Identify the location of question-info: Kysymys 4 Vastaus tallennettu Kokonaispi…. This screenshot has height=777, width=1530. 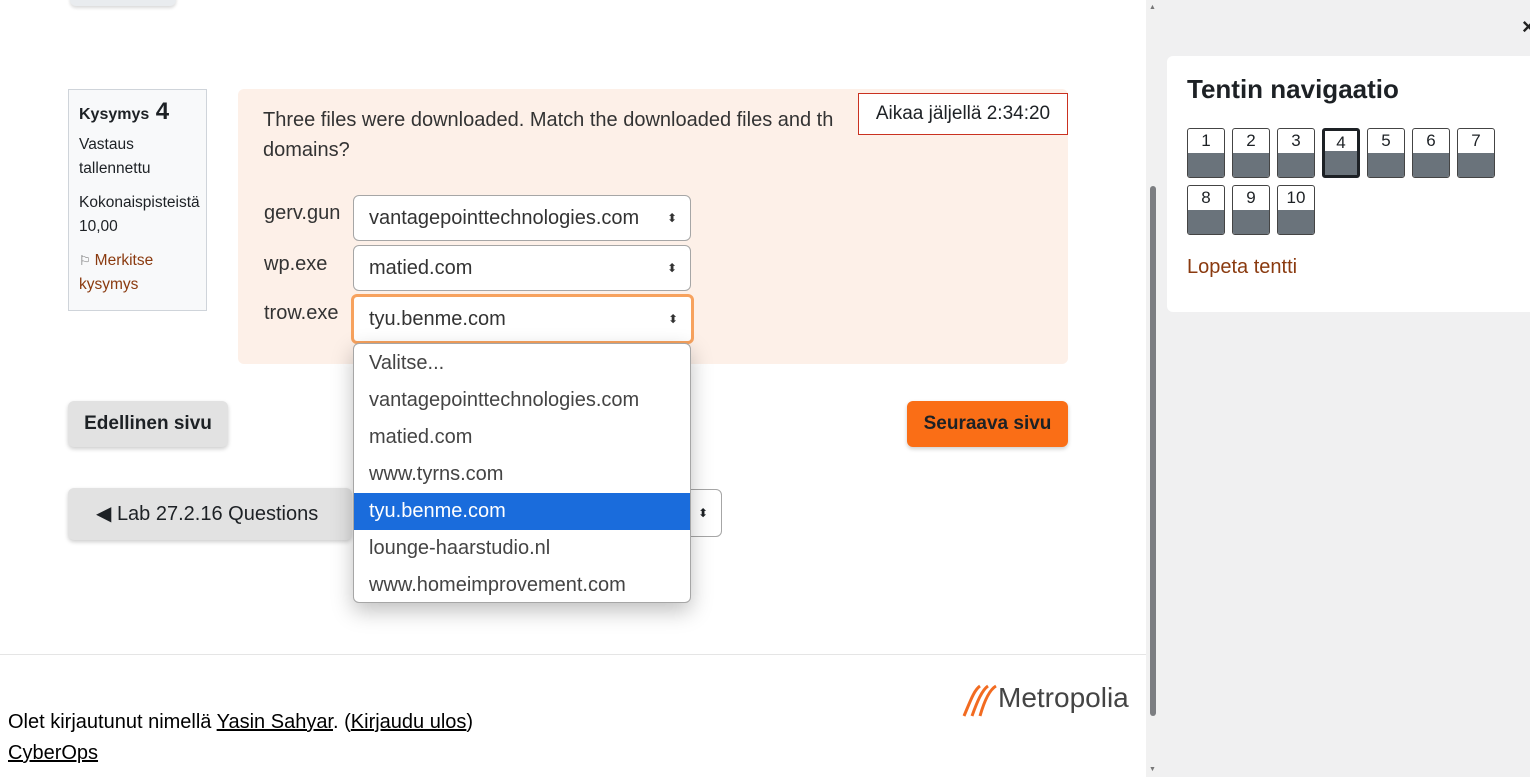
(137, 200).